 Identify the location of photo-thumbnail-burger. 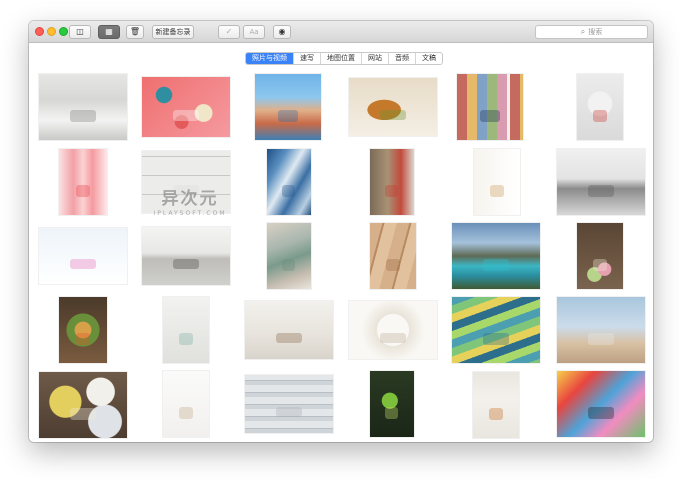
(393, 107).